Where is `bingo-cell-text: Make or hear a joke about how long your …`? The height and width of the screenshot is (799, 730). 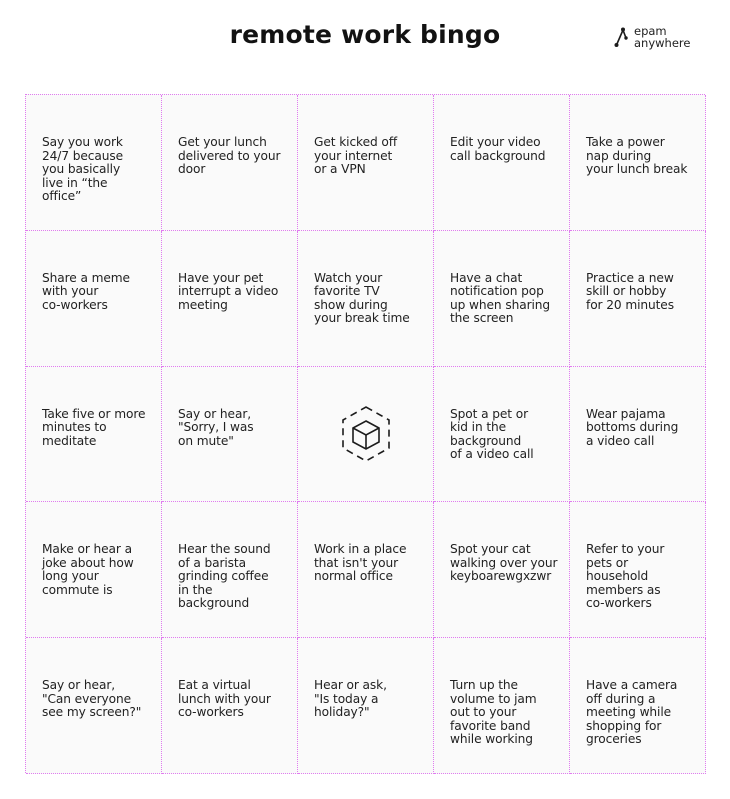 bingo-cell-text: Make or hear a joke about how long your … is located at coordinates (88, 569).